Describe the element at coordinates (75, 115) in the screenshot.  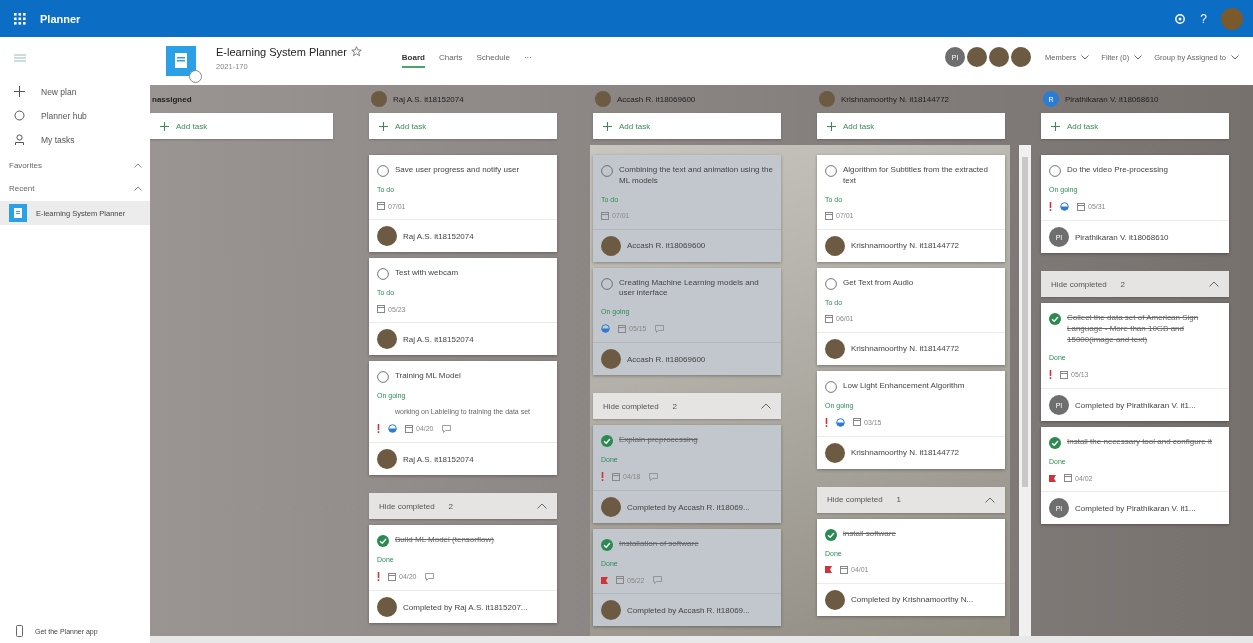
I see `sidebar-item: Planner hub` at that location.